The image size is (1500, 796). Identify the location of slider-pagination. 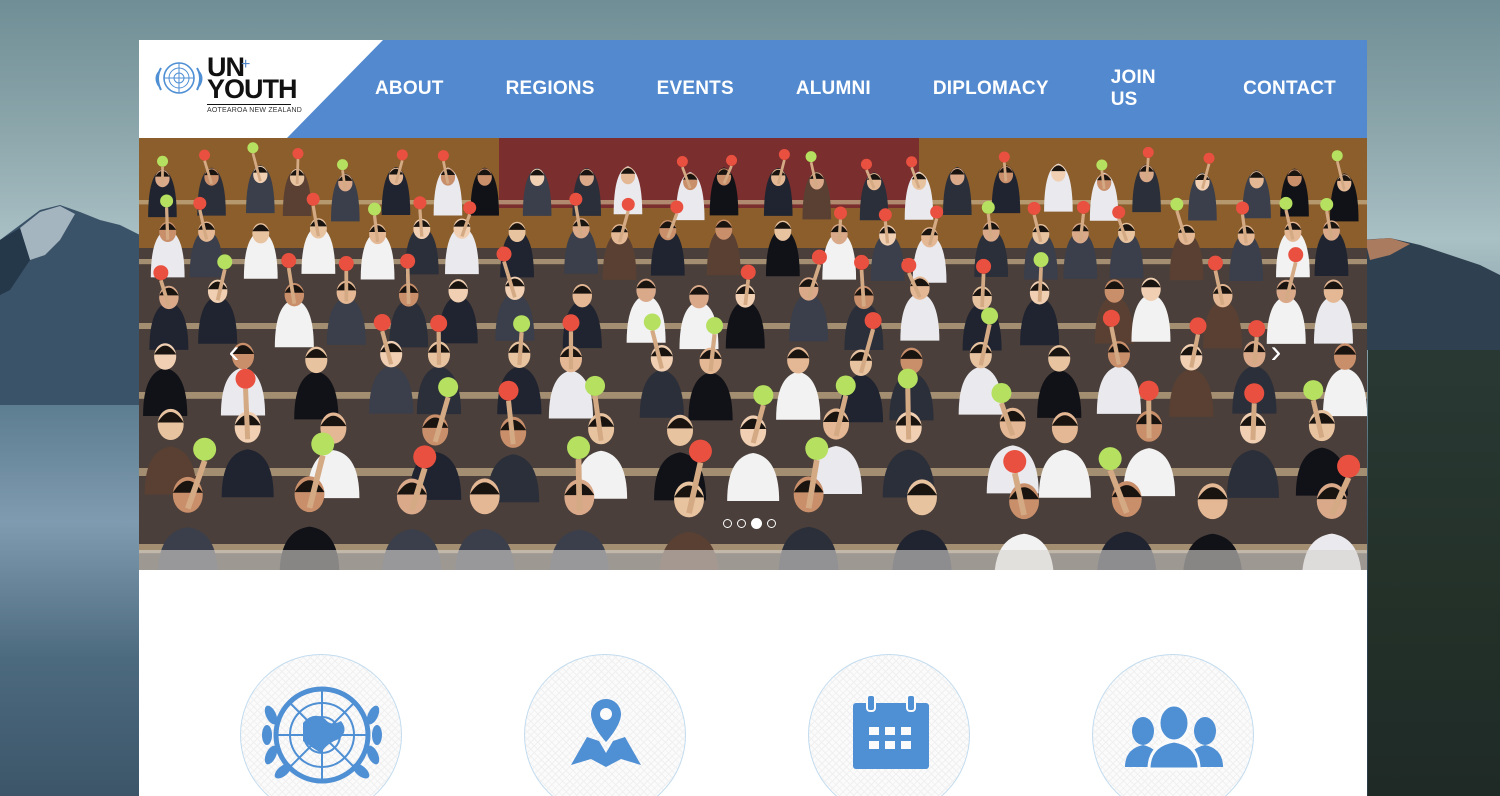
(749, 523).